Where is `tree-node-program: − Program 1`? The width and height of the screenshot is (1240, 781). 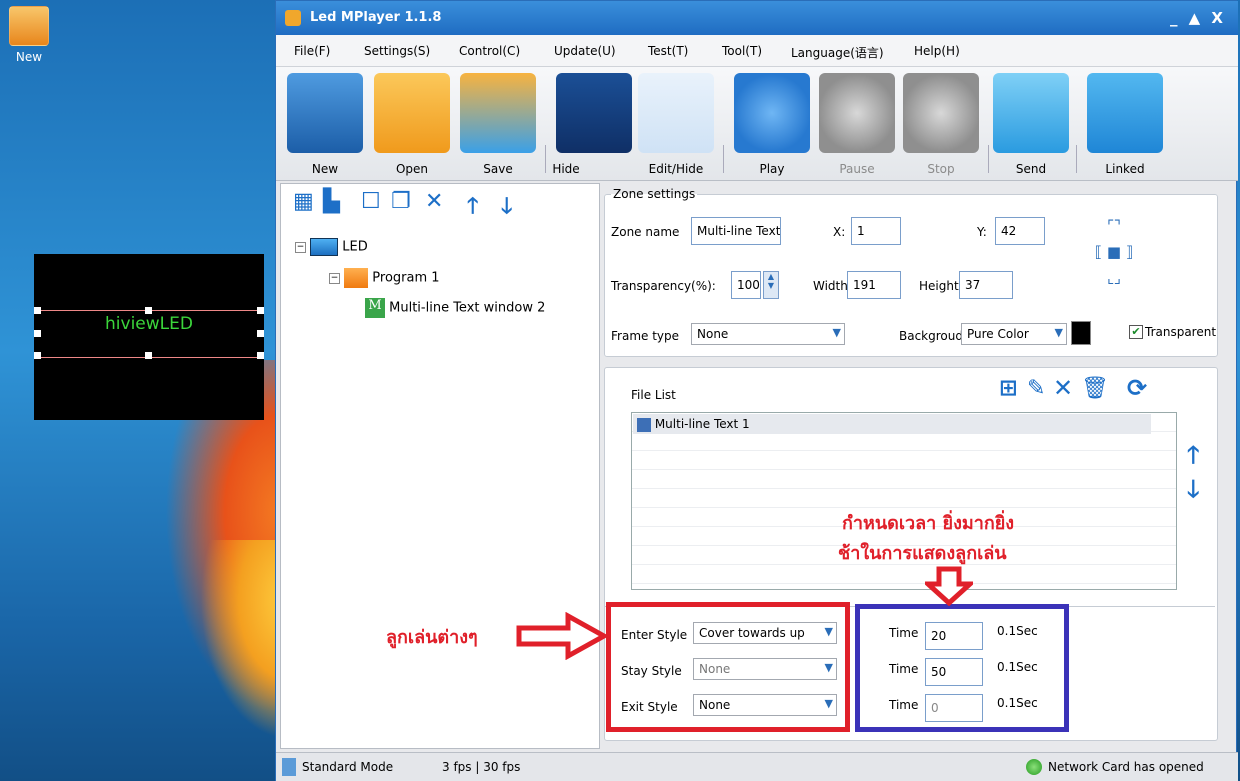 tree-node-program: − Program 1 is located at coordinates (384, 278).